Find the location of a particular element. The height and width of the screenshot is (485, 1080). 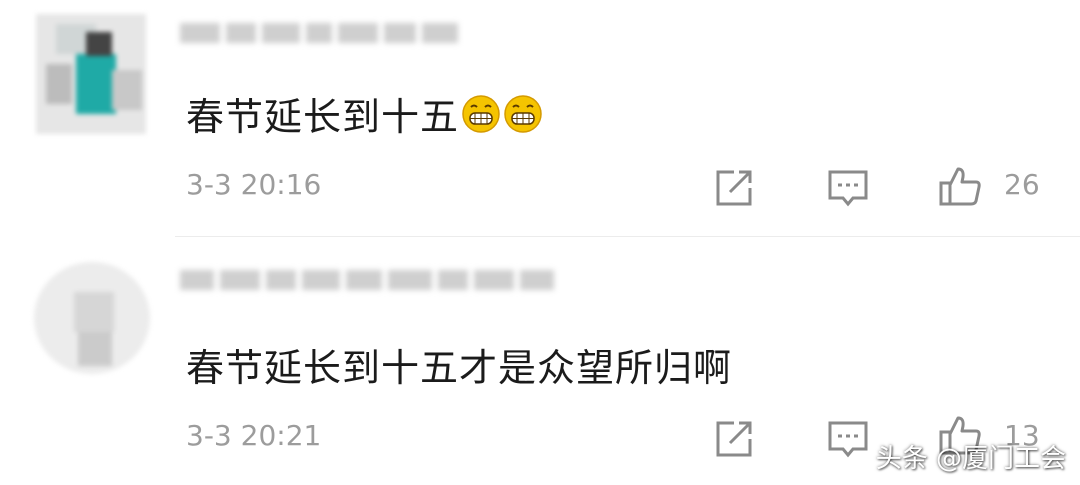

thumbs-up-icon is located at coordinates (960, 186).